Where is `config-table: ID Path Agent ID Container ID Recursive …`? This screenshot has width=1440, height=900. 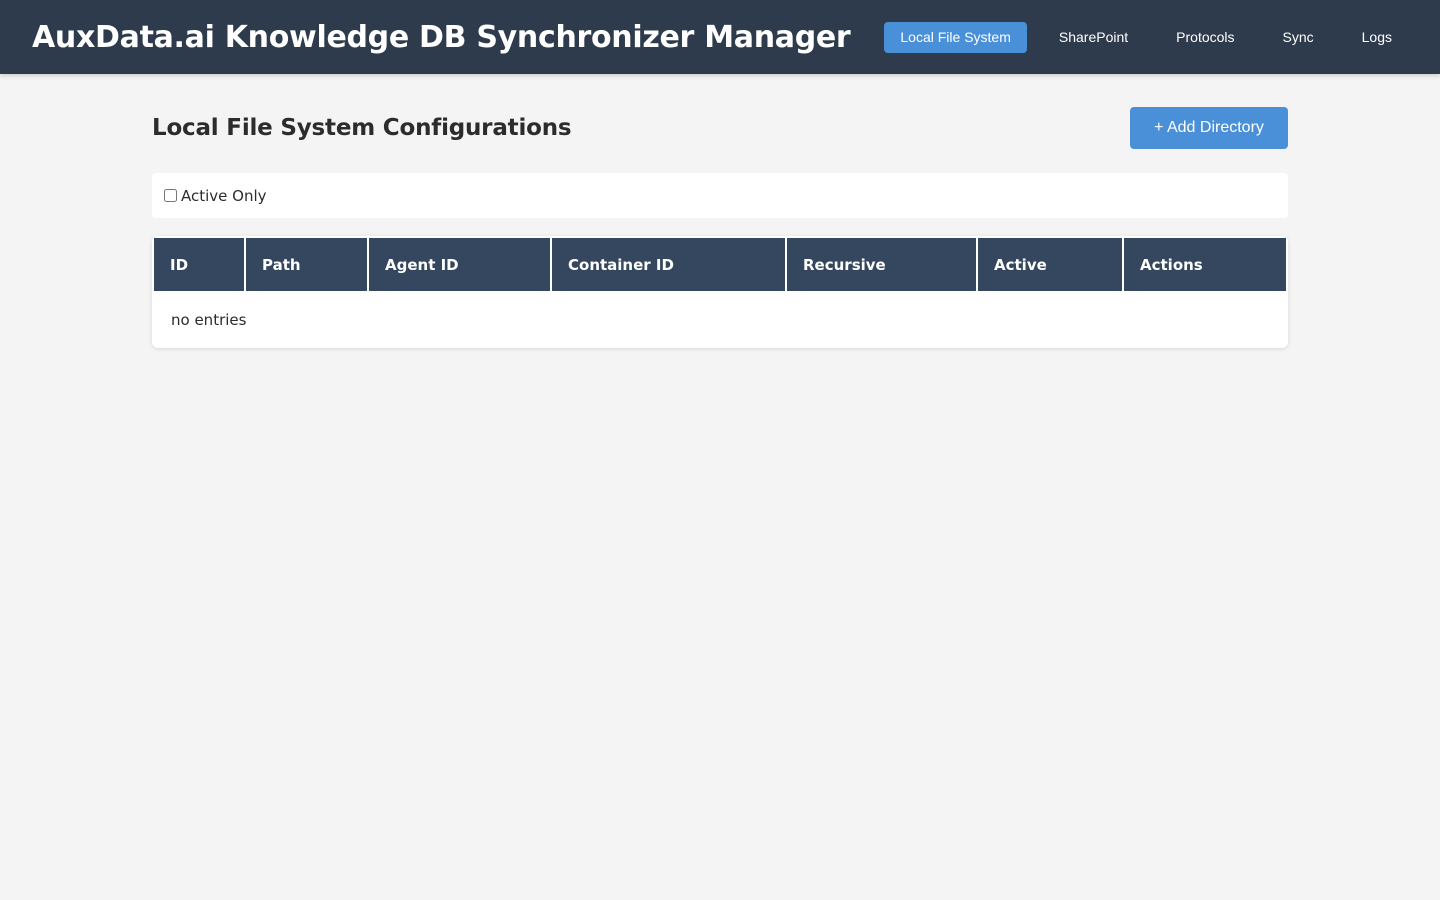
config-table: ID Path Agent ID Container ID Recursive … is located at coordinates (720, 292).